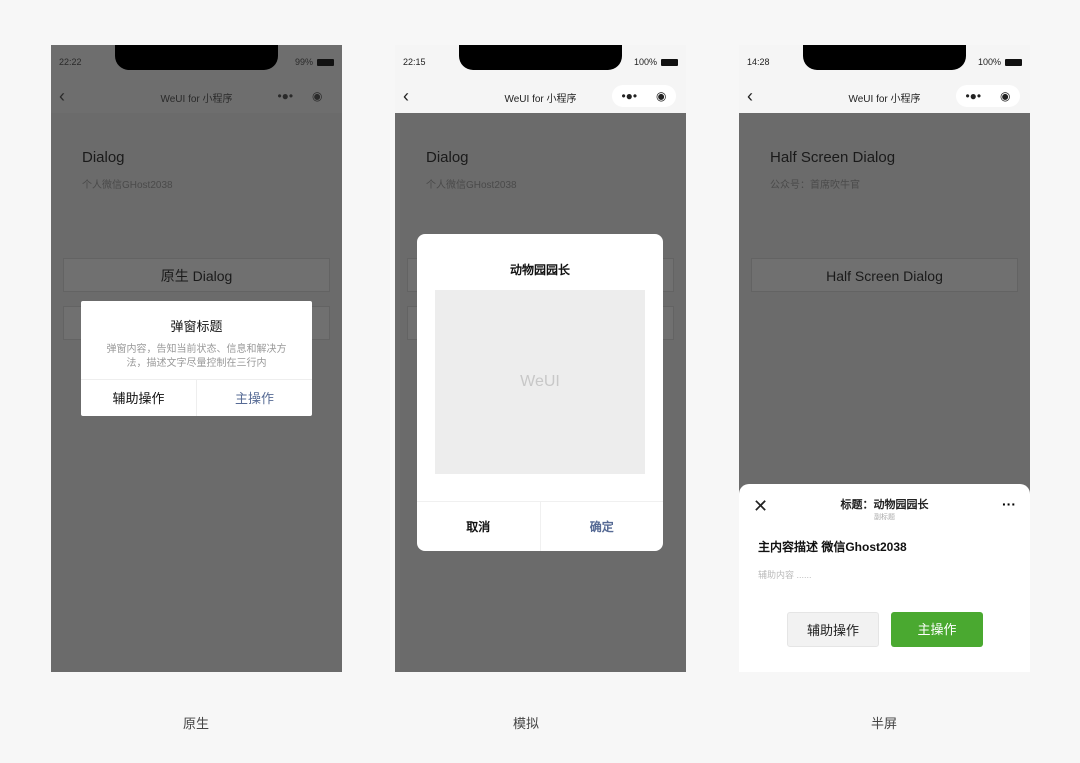 This screenshot has height=763, width=1080. Describe the element at coordinates (833, 157) in the screenshot. I see `page-title: Half Screen Dialog` at that location.